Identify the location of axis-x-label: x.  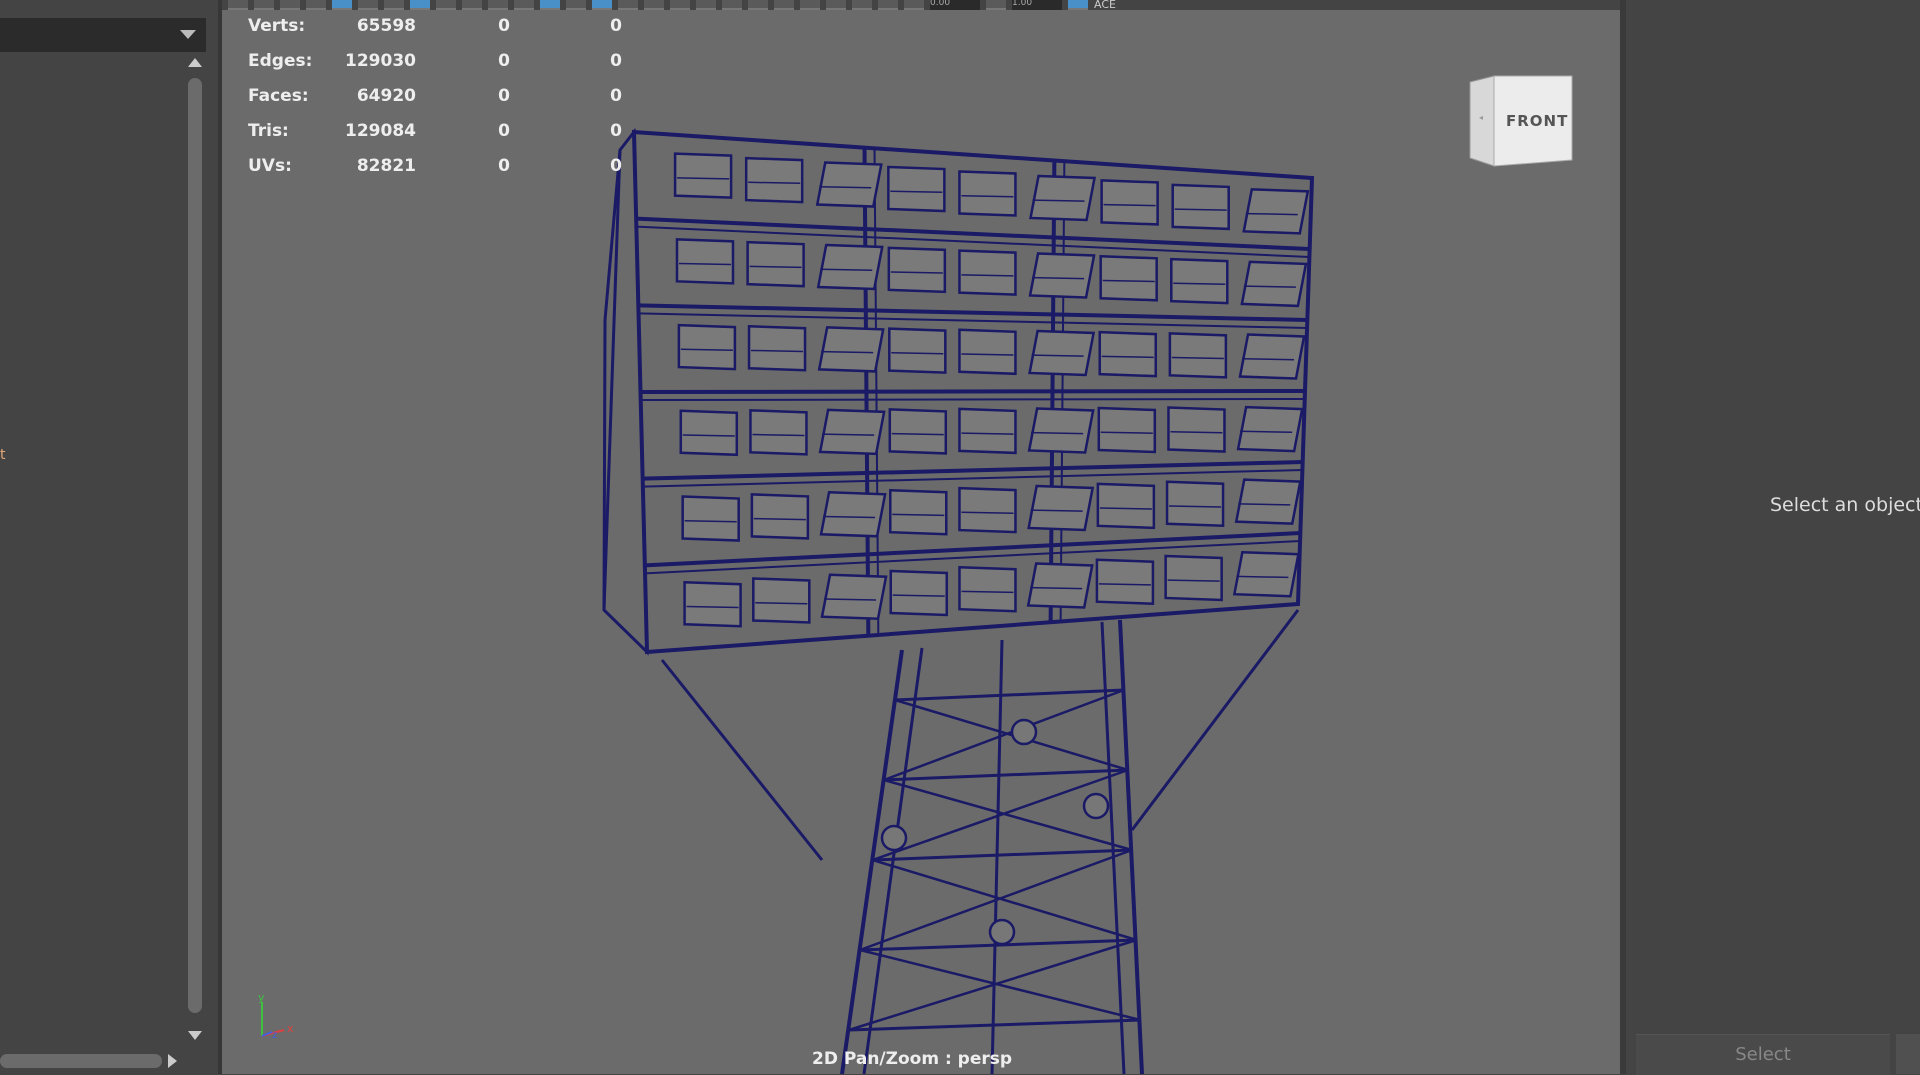
(290, 1028).